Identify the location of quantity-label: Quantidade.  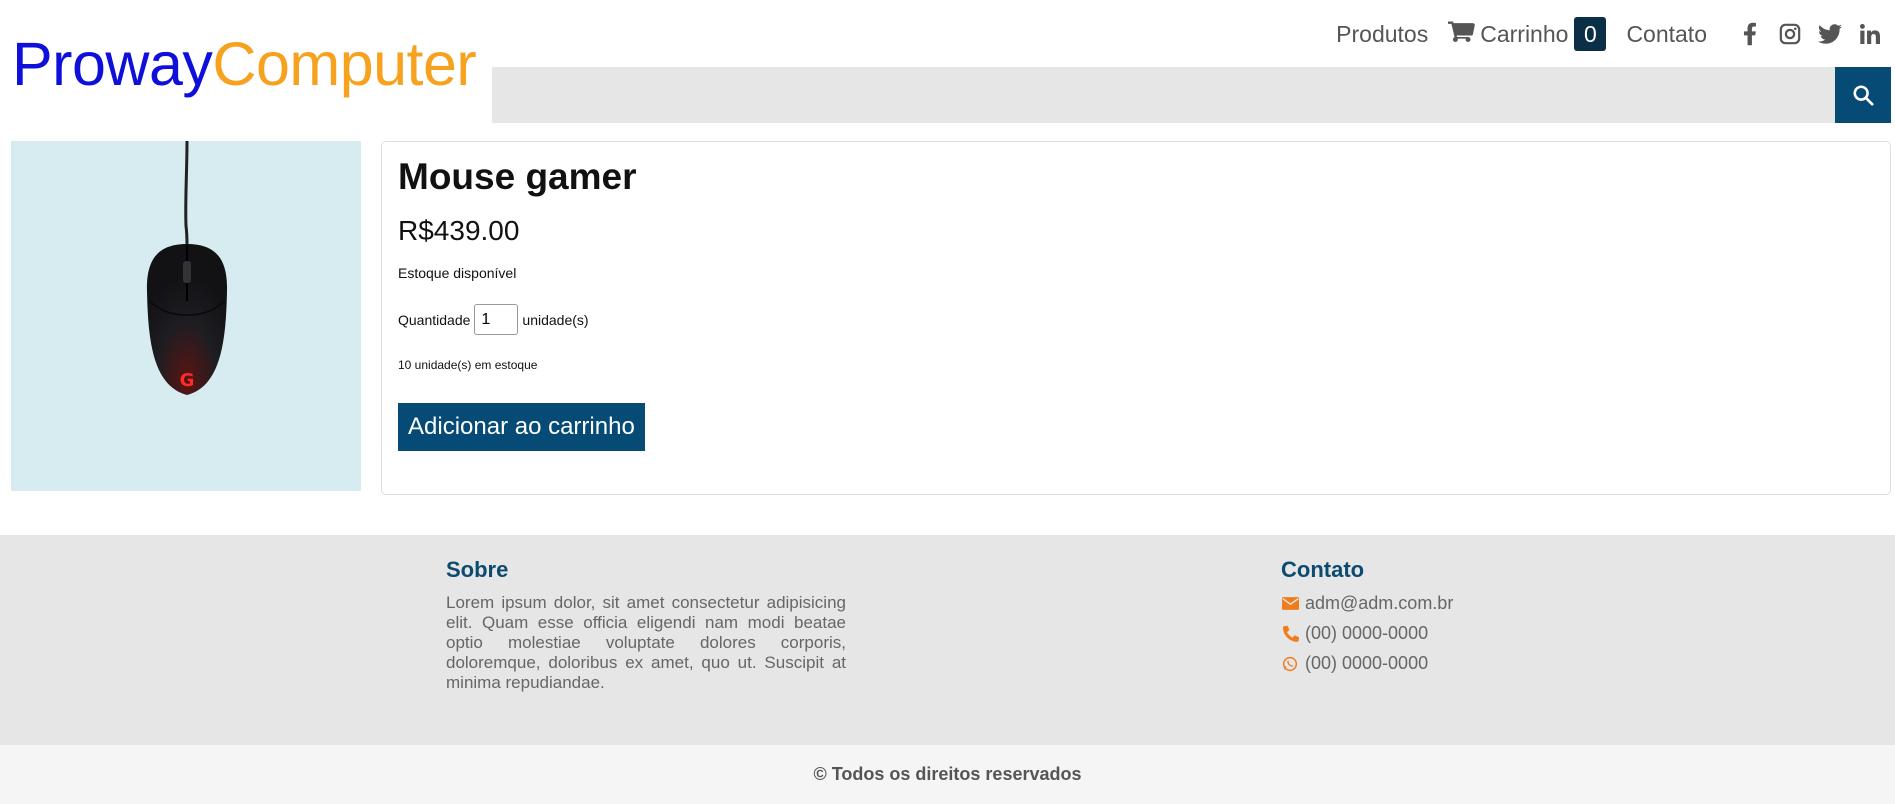
(434, 319).